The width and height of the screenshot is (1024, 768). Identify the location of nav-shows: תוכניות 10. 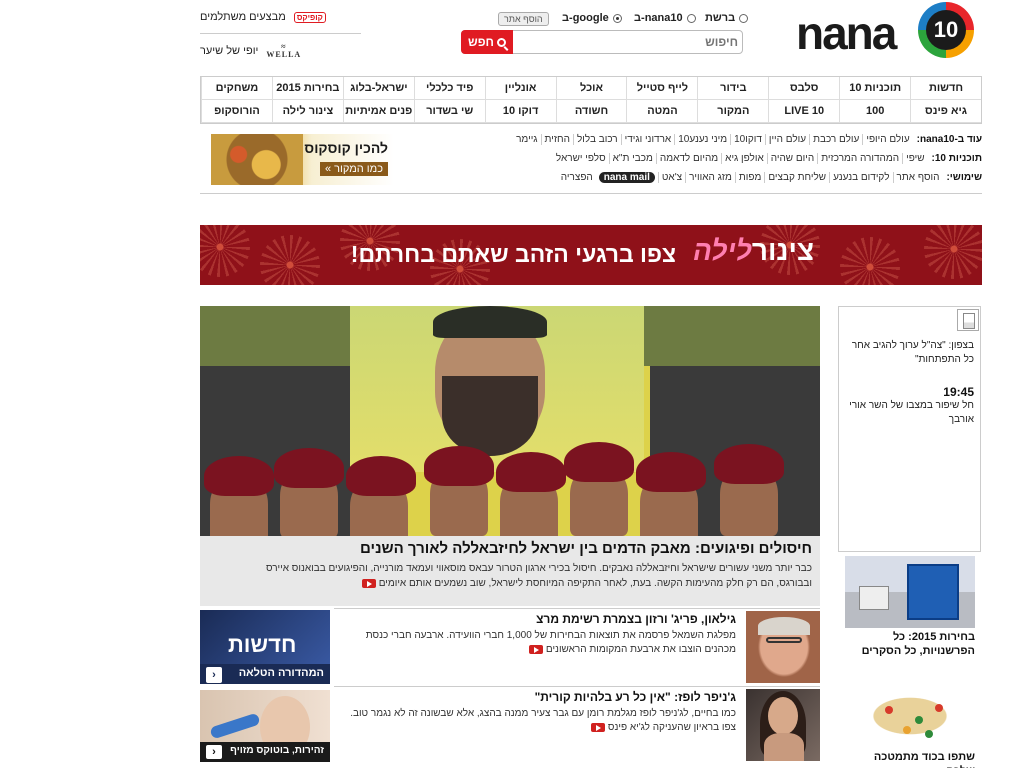
(875, 88).